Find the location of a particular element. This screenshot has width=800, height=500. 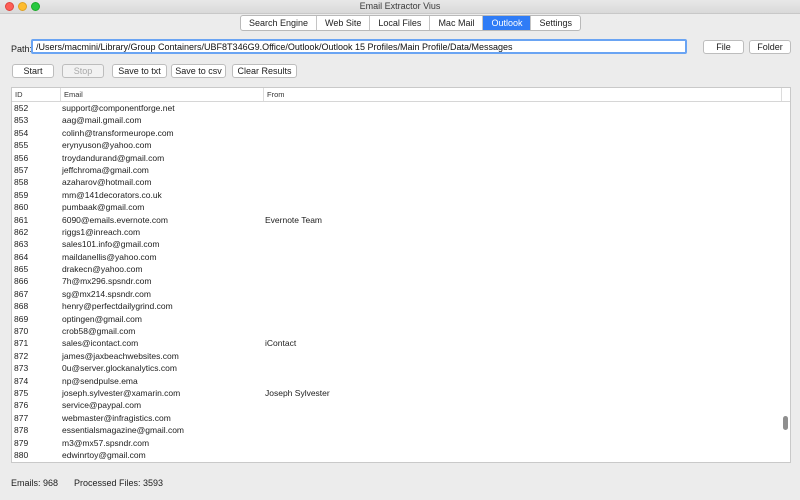

table-row: 879 m3@mx57.spsndr.com is located at coordinates (397, 443).